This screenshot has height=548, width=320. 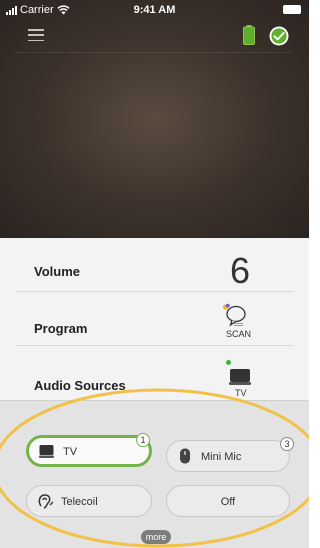 What do you see at coordinates (154, 52) in the screenshot?
I see `header-divider` at bounding box center [154, 52].